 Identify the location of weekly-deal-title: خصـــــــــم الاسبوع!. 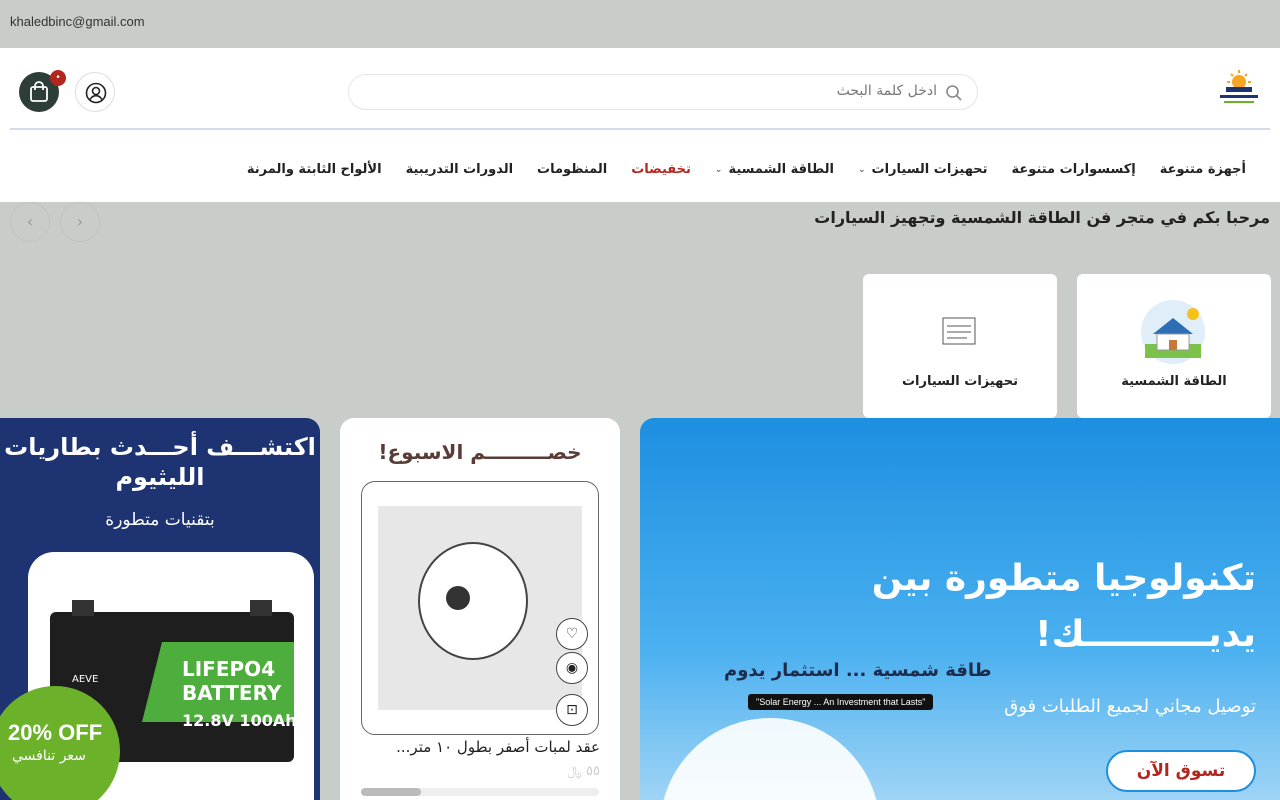
(480, 452).